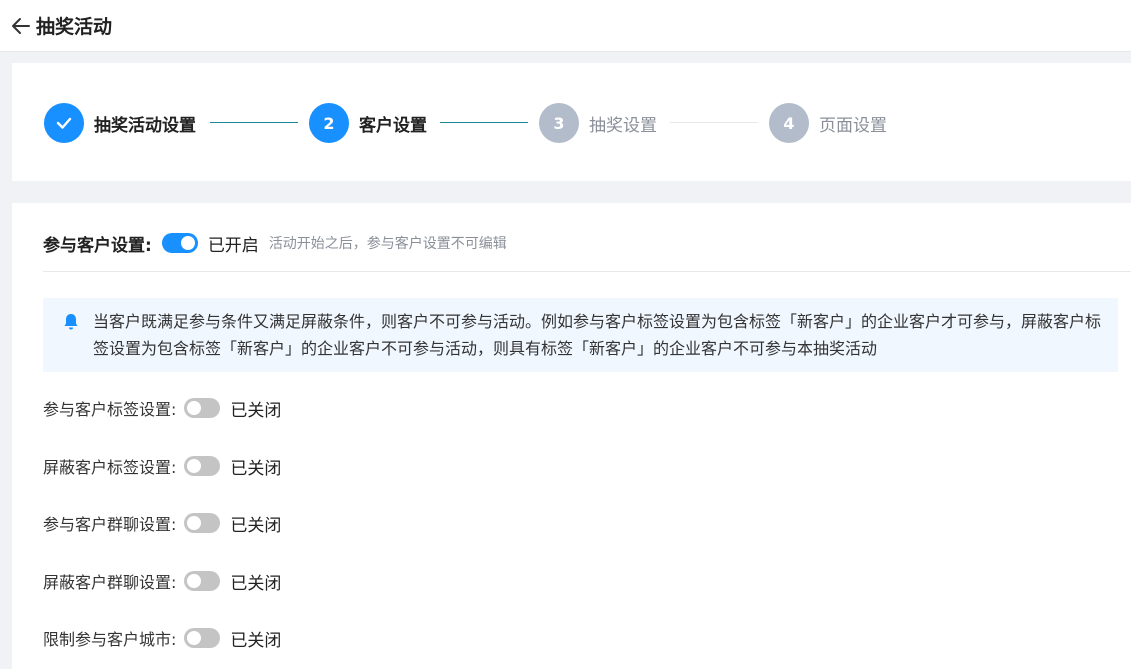  I want to click on divider, so click(587, 271).